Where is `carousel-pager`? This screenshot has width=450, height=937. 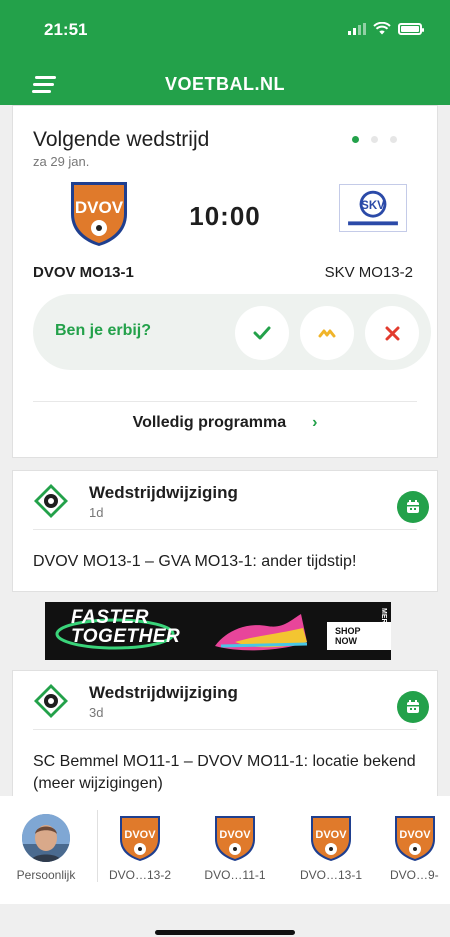
carousel-pager is located at coordinates (374, 139).